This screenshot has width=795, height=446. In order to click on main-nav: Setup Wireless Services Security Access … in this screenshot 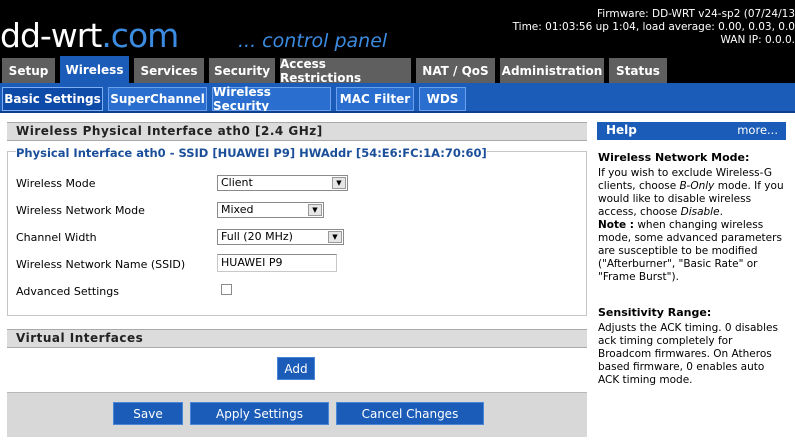, I will do `click(397, 70)`.